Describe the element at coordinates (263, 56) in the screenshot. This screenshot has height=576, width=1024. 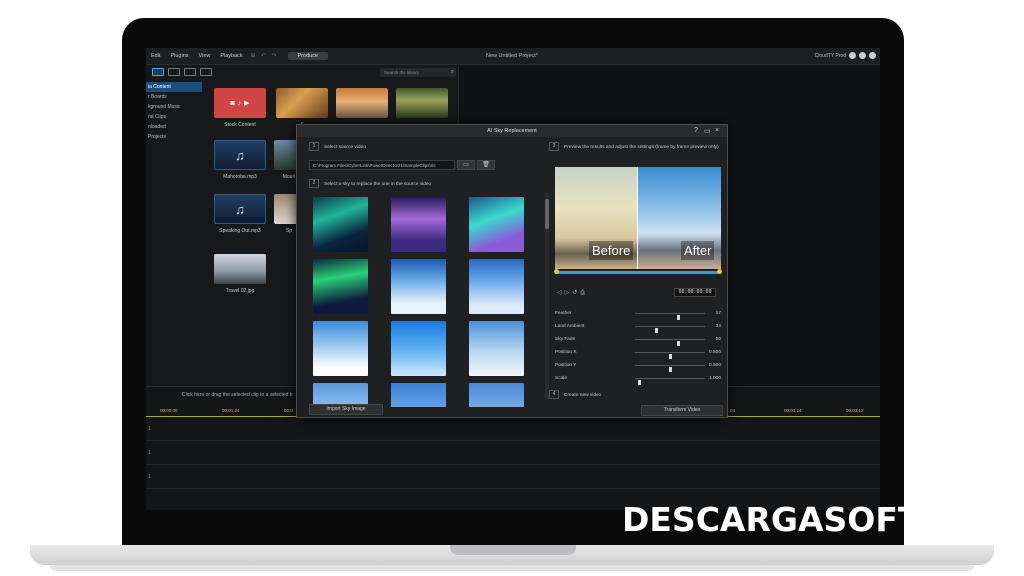
I see `undo-icon: ↶` at that location.